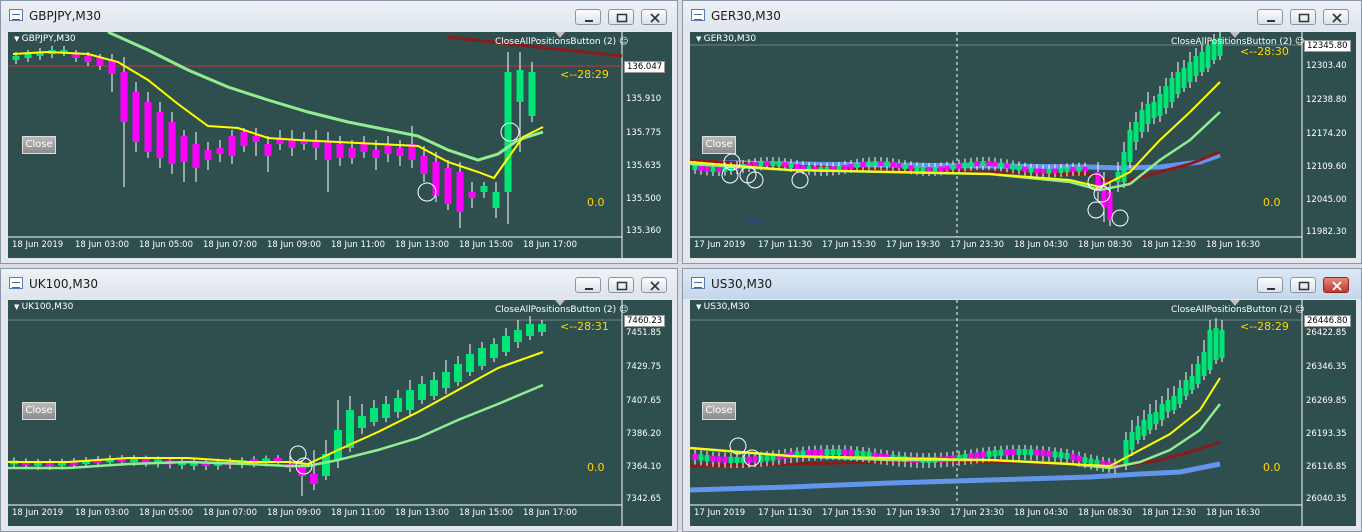  What do you see at coordinates (16, 15) in the screenshot?
I see `chart-window-icon` at bounding box center [16, 15].